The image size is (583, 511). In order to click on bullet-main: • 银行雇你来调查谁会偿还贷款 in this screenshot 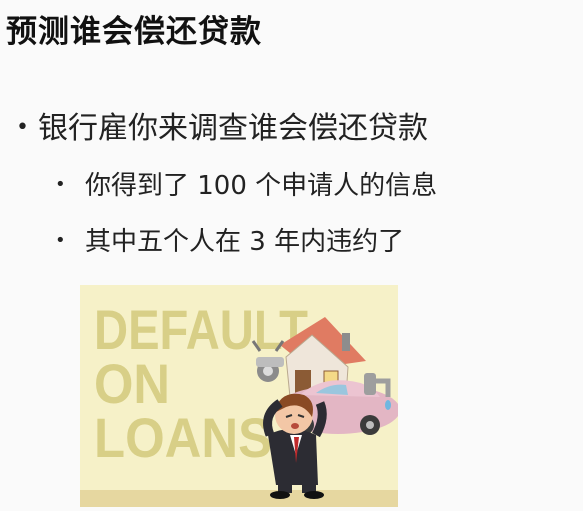, I will do `click(222, 125)`.